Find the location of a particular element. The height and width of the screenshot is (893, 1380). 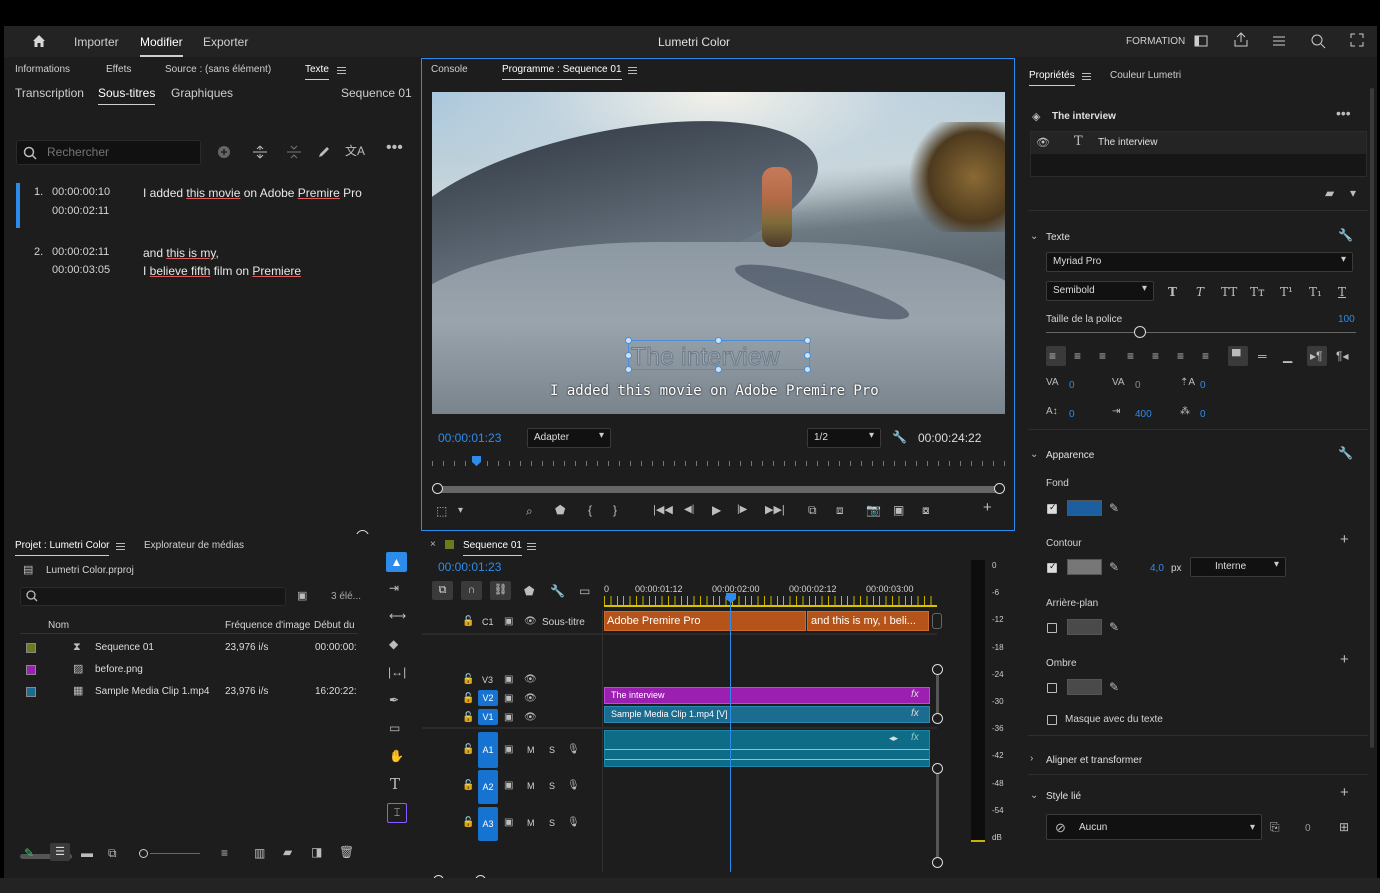

tracking-value: 0 is located at coordinates (1138, 385).